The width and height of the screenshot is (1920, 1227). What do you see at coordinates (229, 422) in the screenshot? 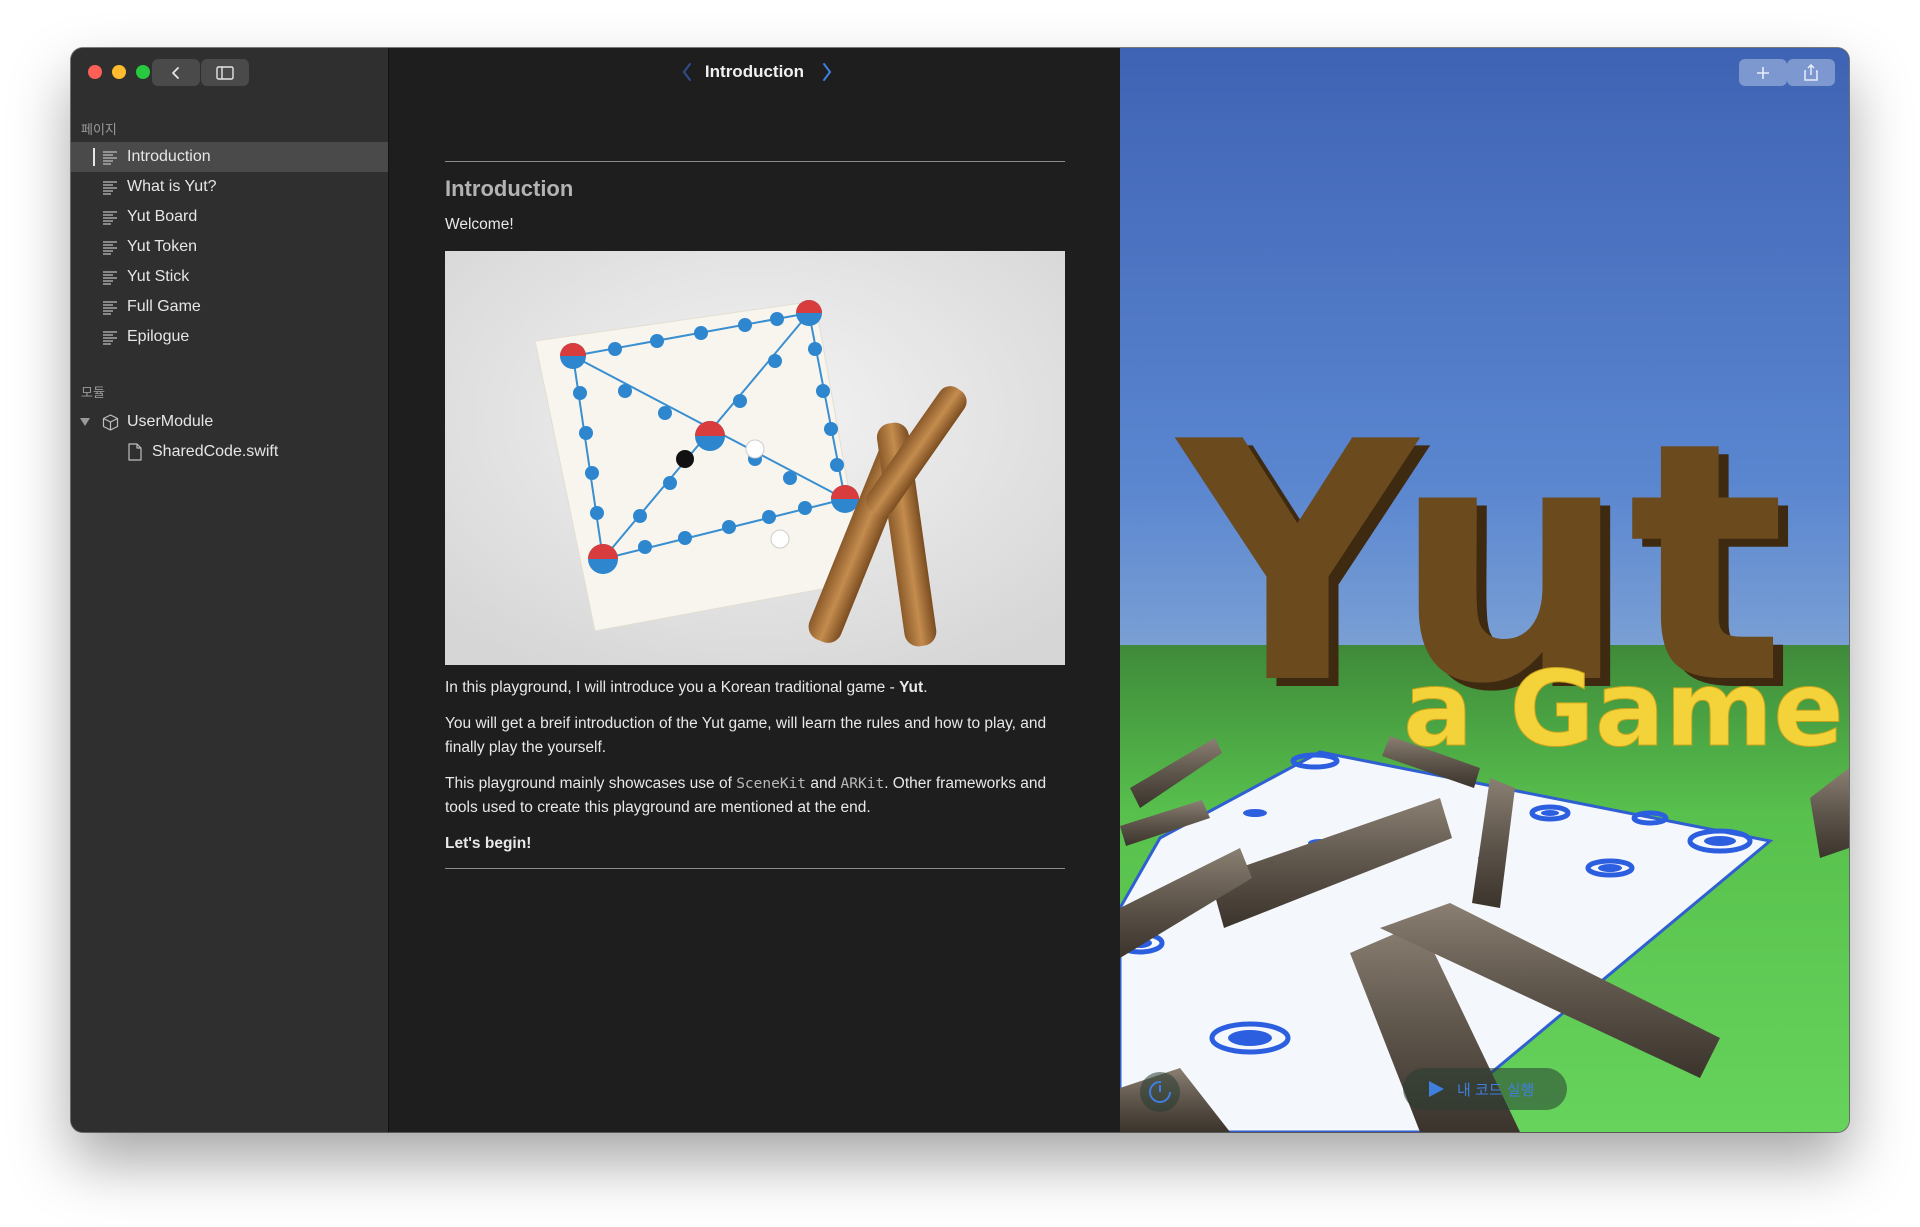
I see `sidebar-item-usermodule: UserModule` at bounding box center [229, 422].